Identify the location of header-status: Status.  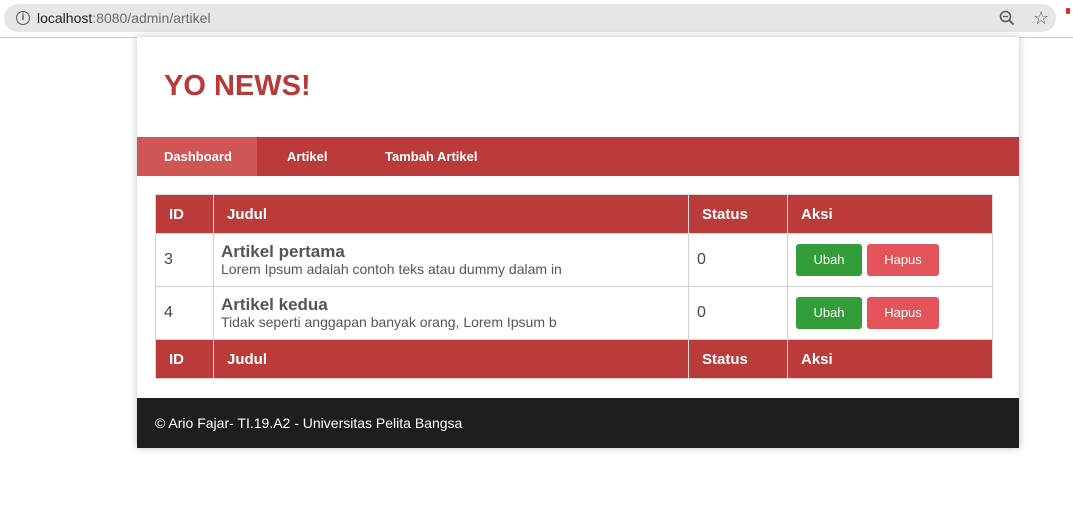
(738, 214).